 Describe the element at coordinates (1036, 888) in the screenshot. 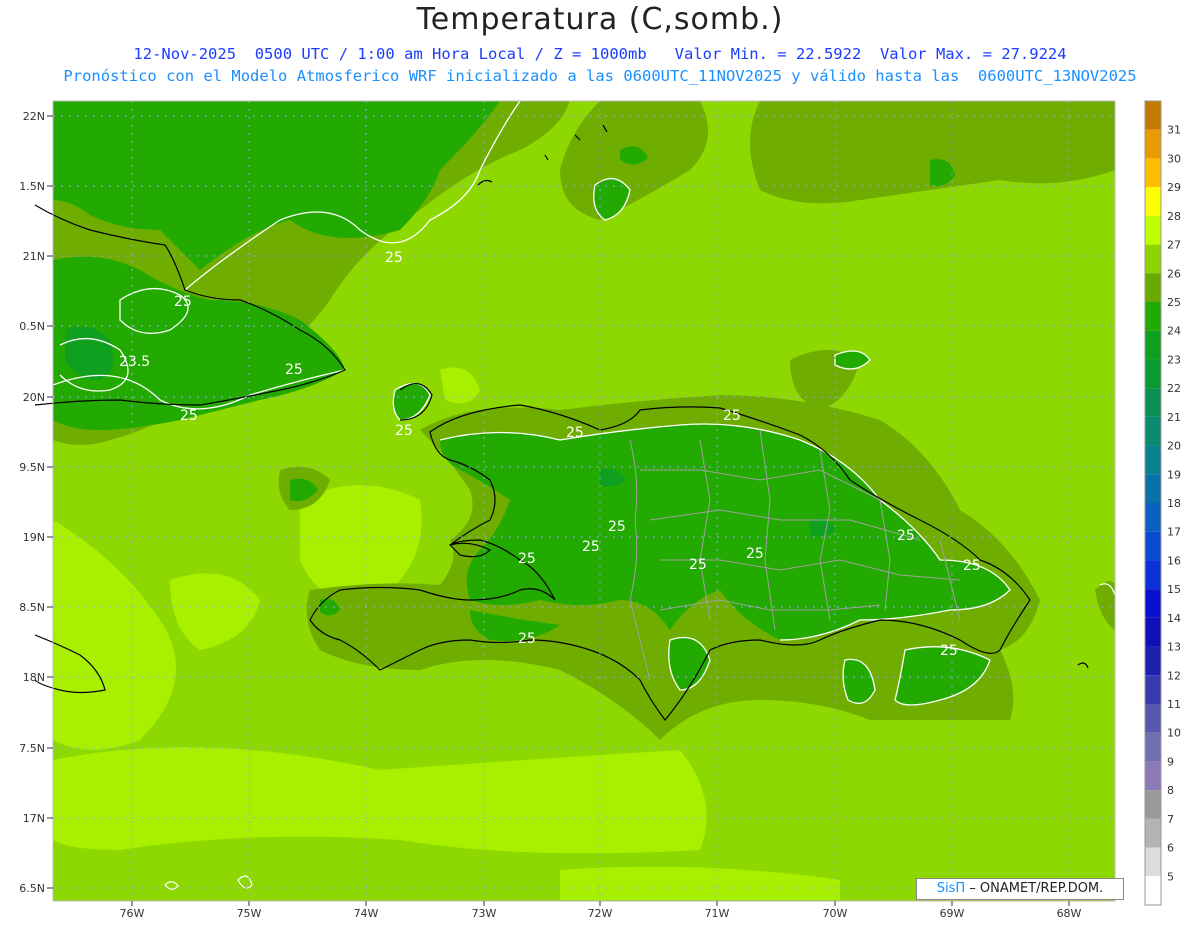

I see `credit-text: – ONAMET/REP.DOM.` at that location.